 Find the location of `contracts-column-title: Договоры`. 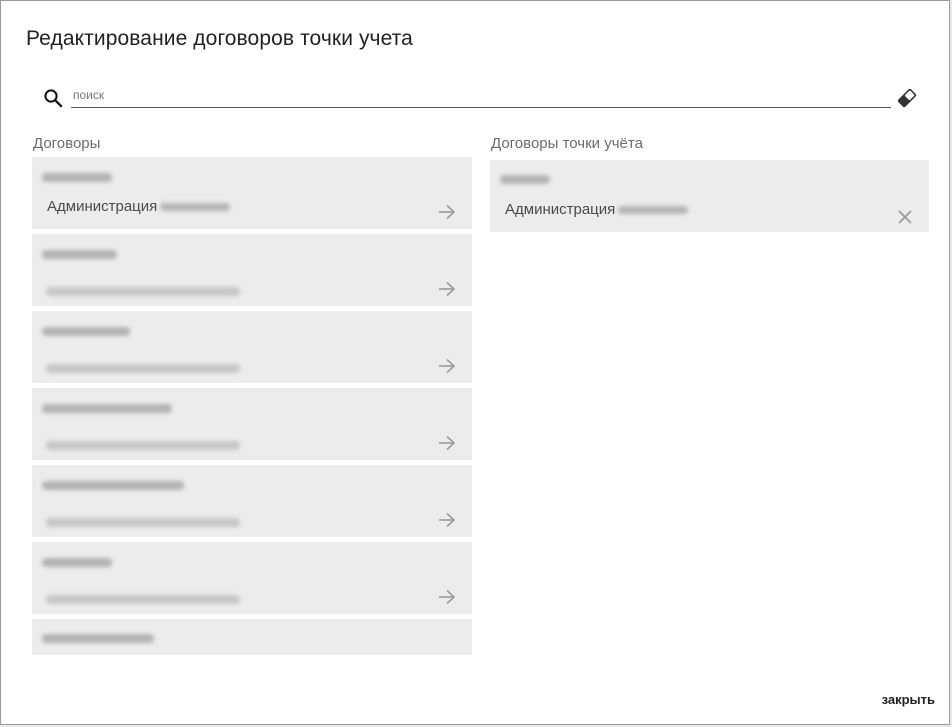

contracts-column-title: Договоры is located at coordinates (67, 143).